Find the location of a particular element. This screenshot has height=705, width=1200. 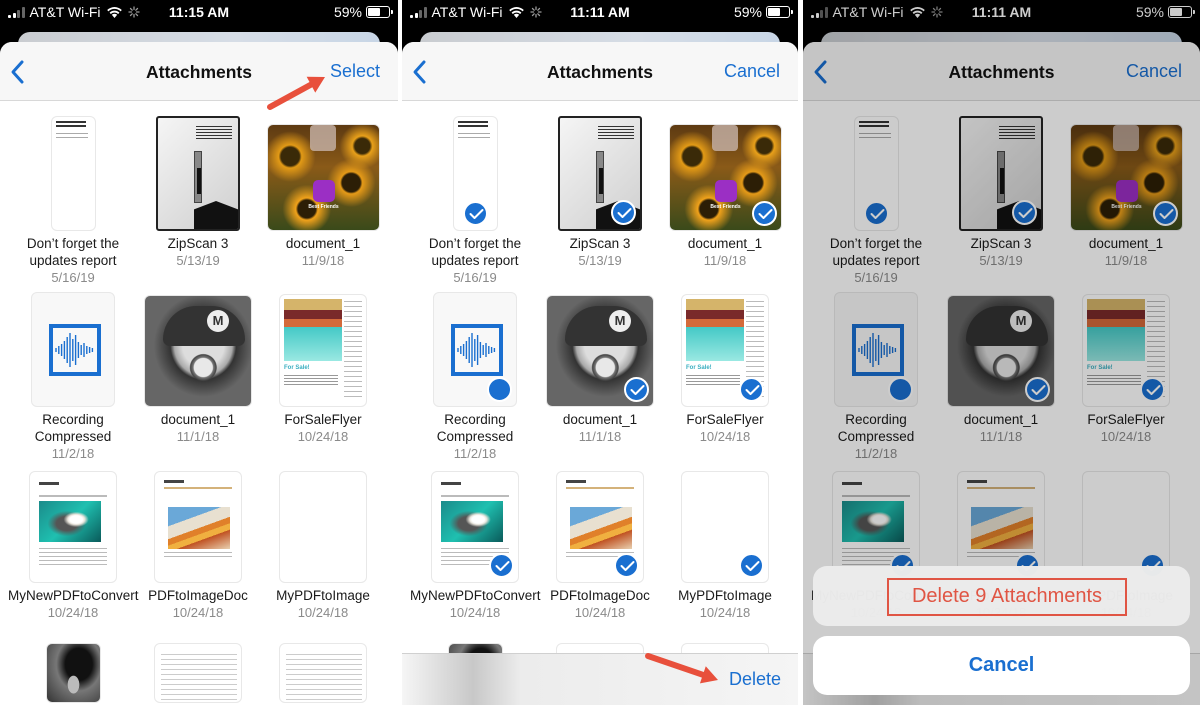

doc-text is located at coordinates (198, 555).